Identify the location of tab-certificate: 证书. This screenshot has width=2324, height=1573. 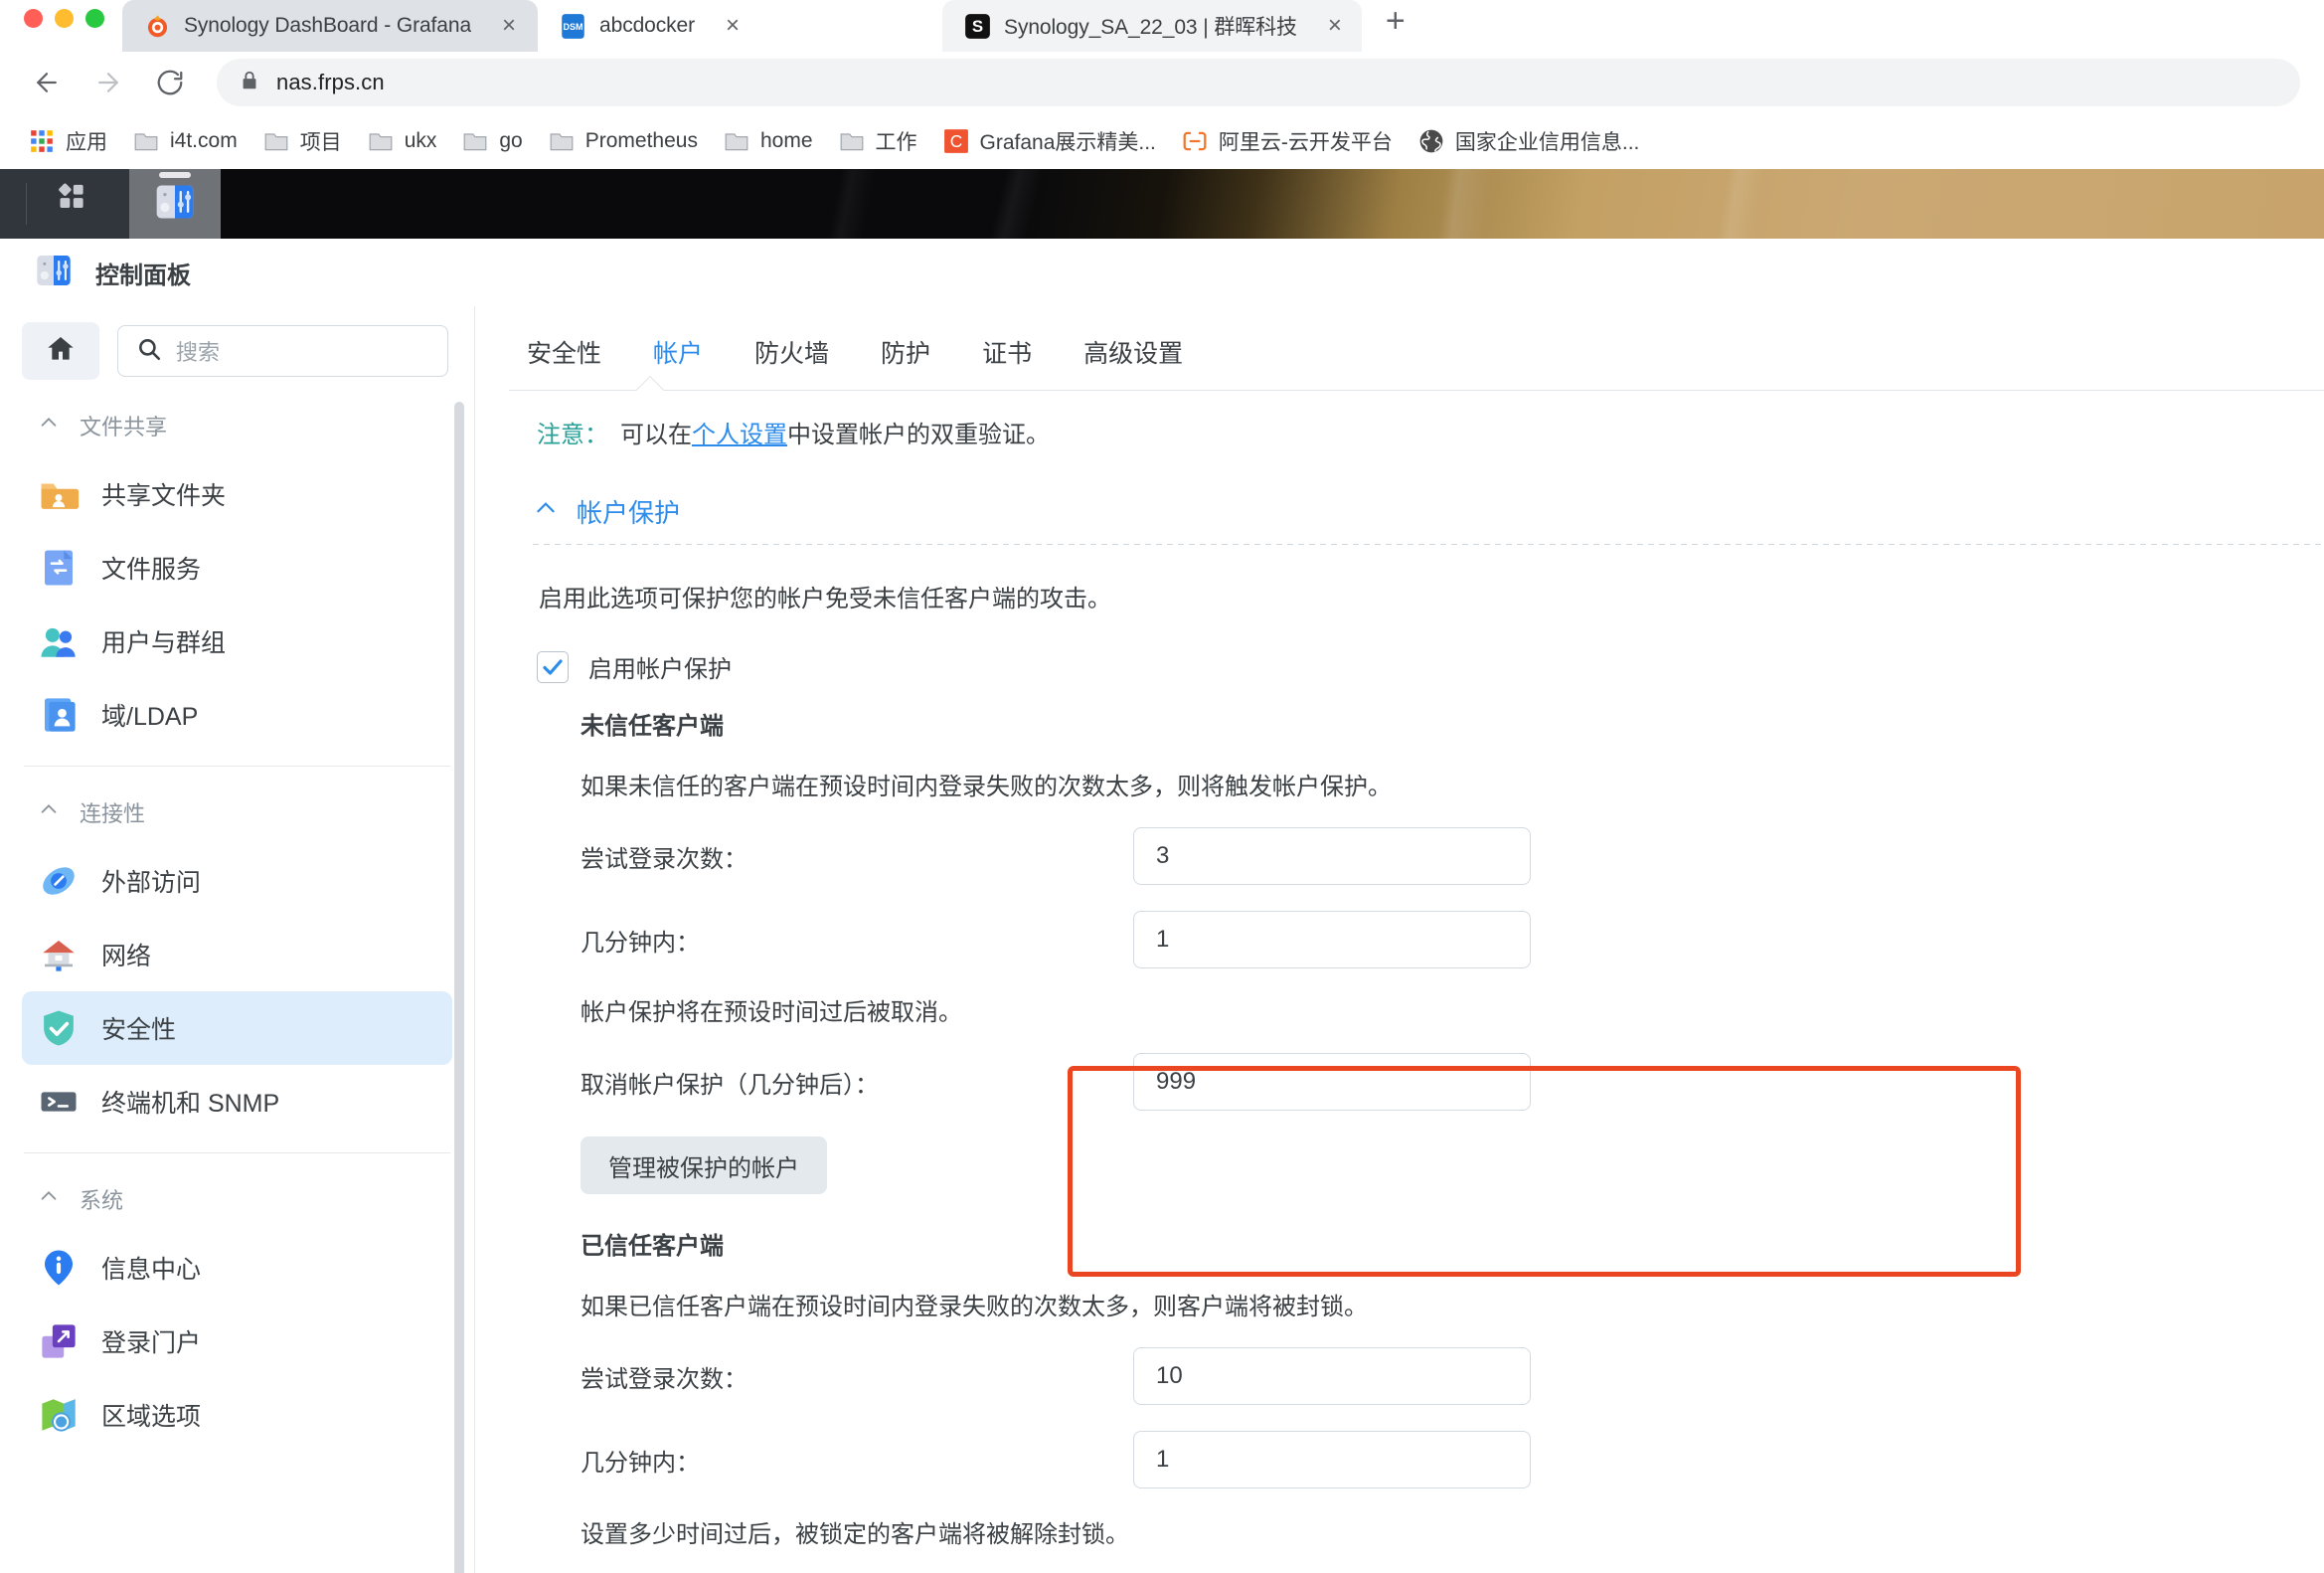
(1007, 362).